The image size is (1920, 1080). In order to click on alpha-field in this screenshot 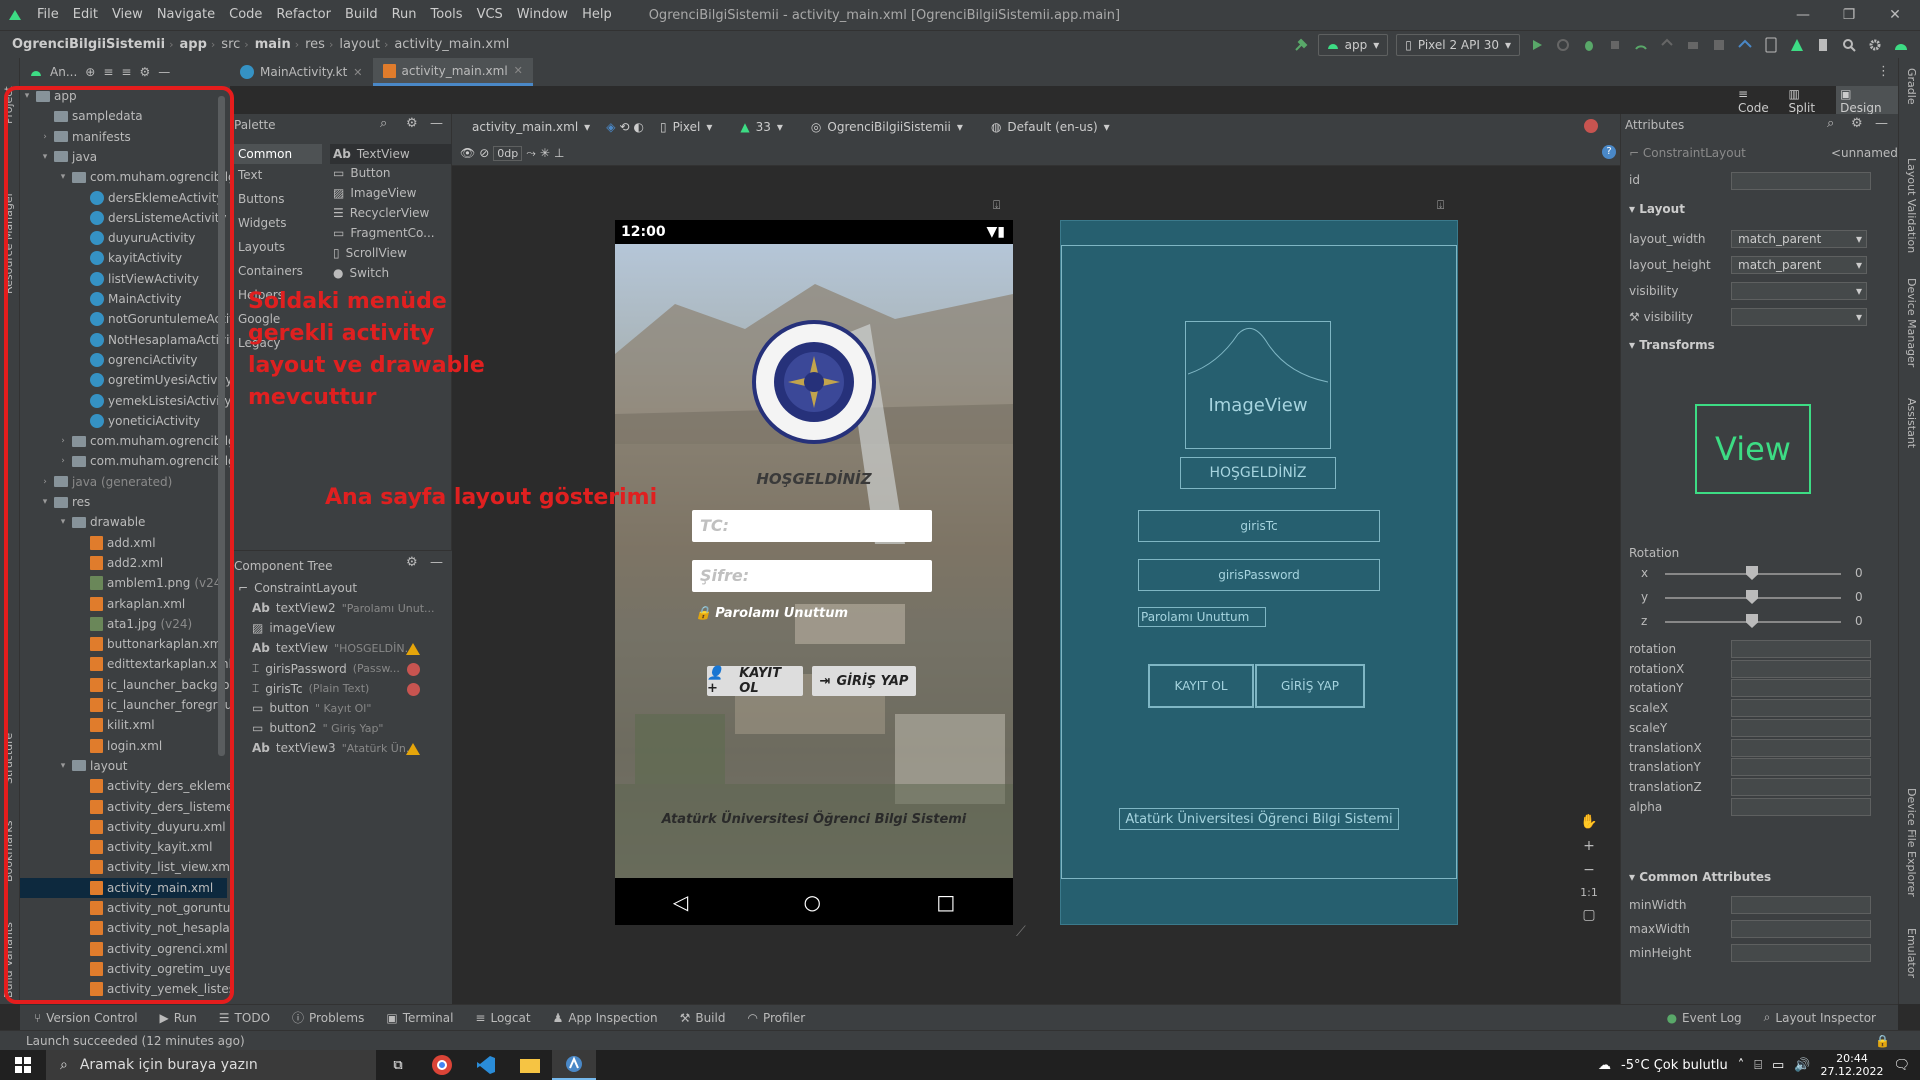, I will do `click(1801, 806)`.